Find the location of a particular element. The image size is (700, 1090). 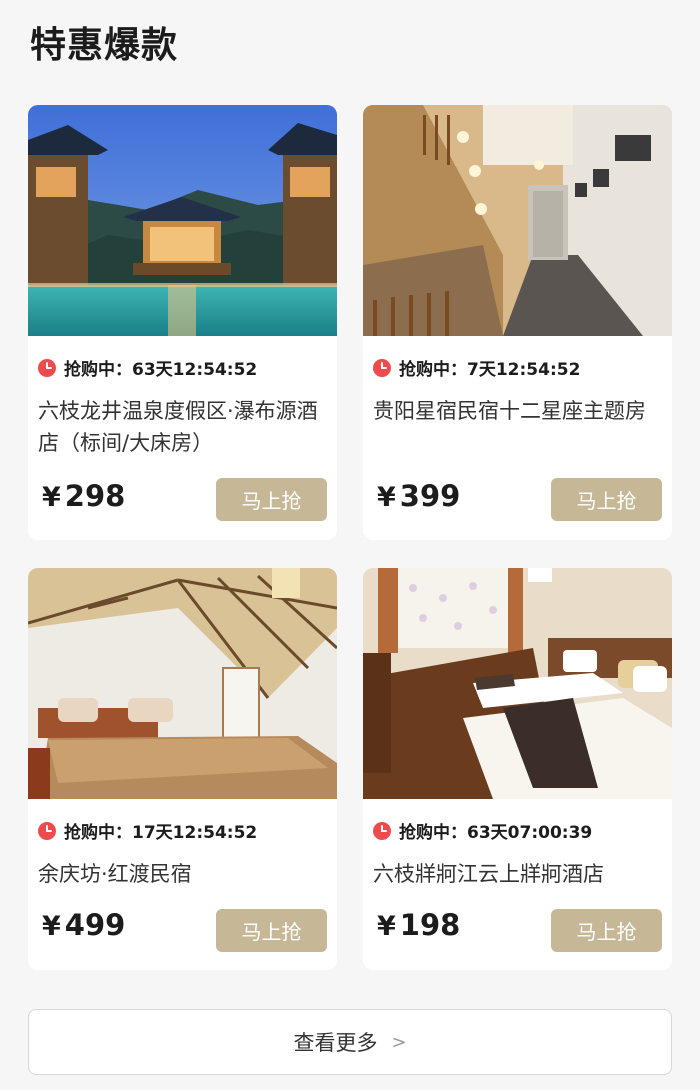

product-price: ¥ 499 is located at coordinates (83, 925).